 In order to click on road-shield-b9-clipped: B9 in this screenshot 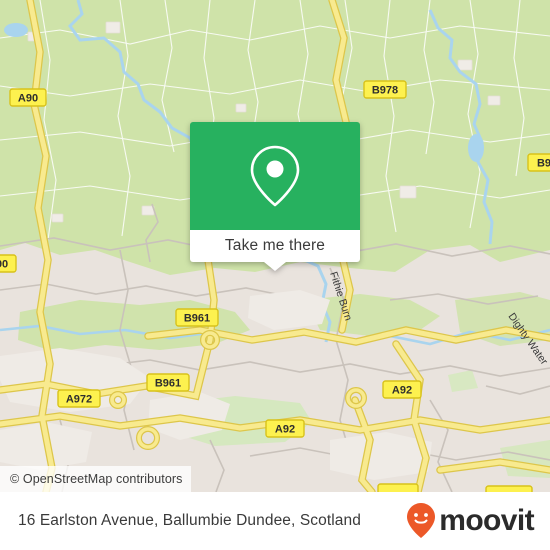, I will do `click(538, 162)`.